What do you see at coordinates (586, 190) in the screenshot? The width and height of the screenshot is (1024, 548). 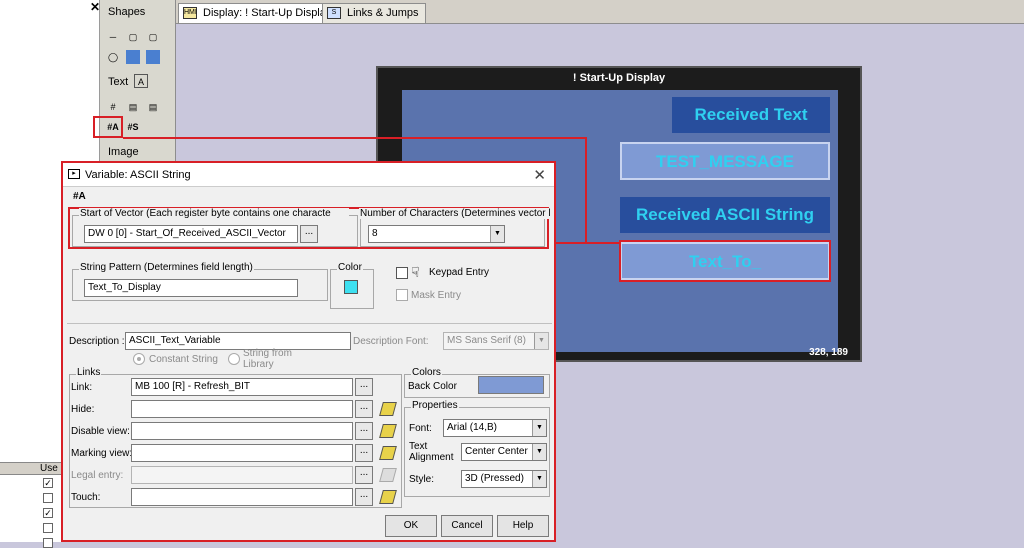 I see `callout-line-v` at bounding box center [586, 190].